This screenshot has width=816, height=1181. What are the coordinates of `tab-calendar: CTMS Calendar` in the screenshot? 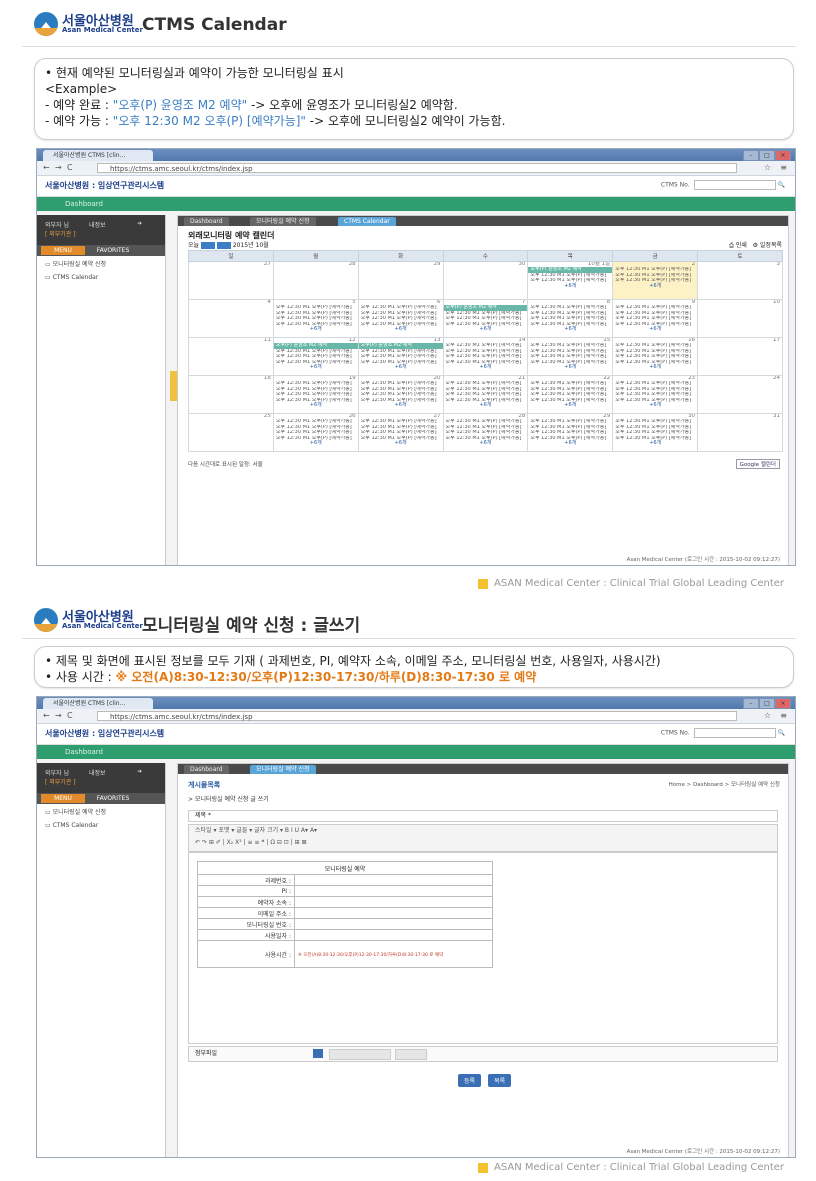 It's located at (367, 221).